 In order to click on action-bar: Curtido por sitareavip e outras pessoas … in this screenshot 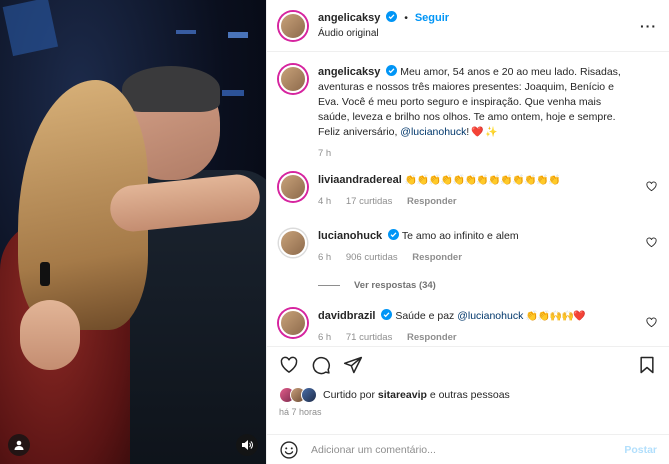, I will do `click(468, 390)`.